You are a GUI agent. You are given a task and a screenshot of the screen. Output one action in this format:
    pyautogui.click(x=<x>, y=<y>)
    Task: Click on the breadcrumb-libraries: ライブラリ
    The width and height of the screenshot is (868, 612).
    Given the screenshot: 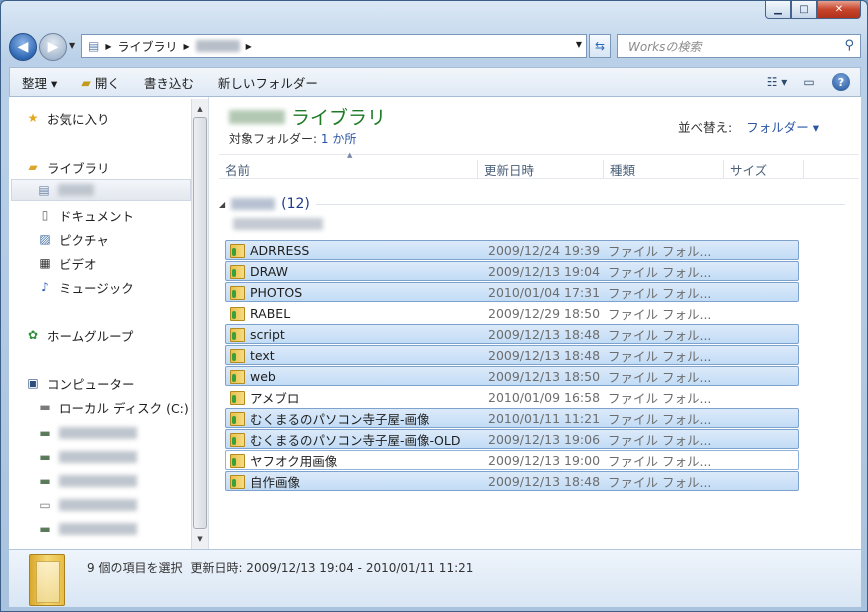 What is the action you would take?
    pyautogui.click(x=148, y=46)
    